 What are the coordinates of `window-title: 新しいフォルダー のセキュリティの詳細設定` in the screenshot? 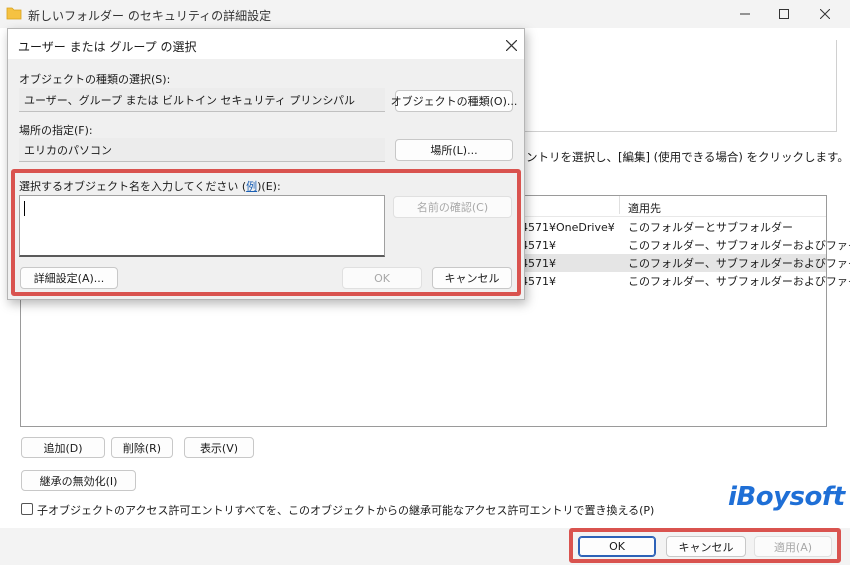 It's located at (150, 16).